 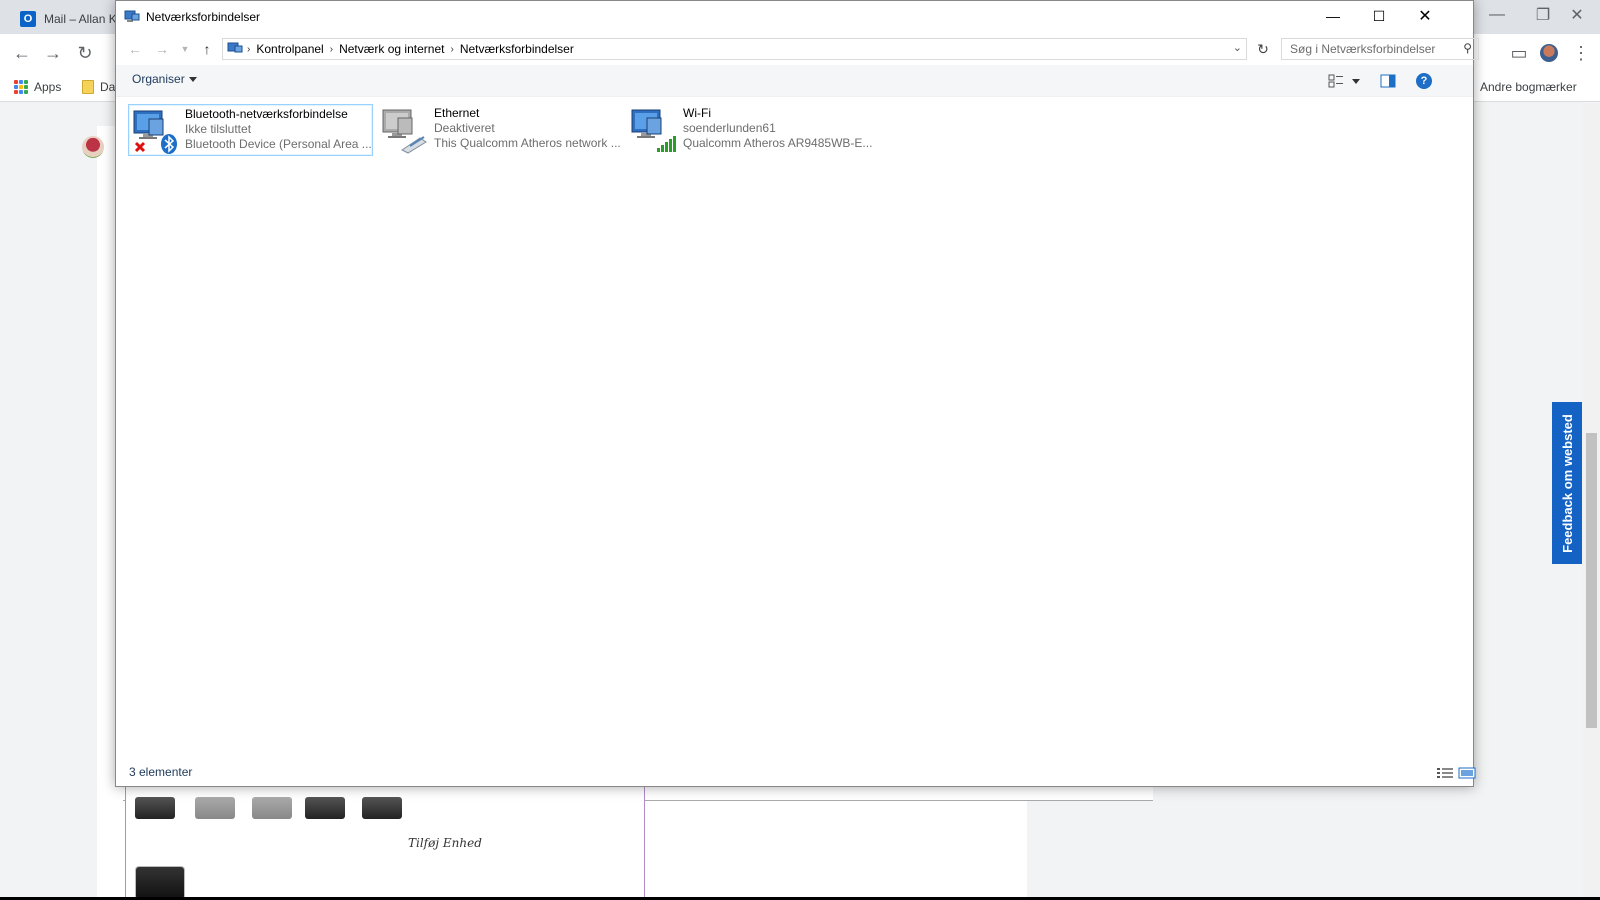 I want to click on other-bookmarks-label: Andre bogmærker, so click(x=1528, y=87).